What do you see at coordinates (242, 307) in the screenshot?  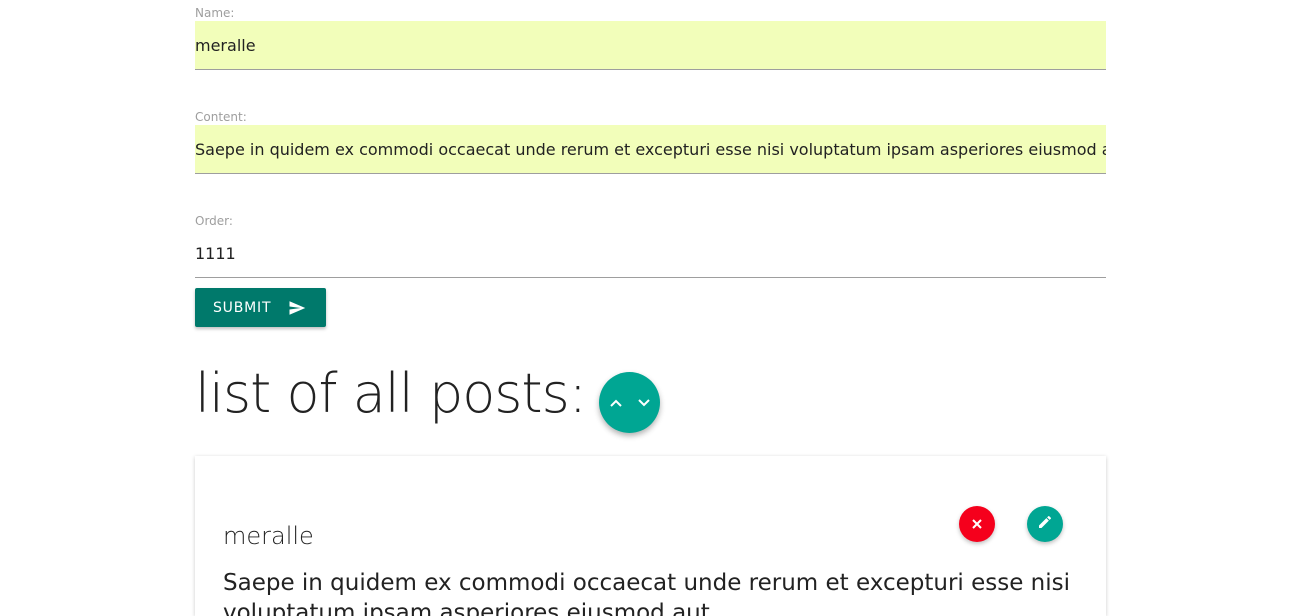 I see `submit-button-label: SUBMIT` at bounding box center [242, 307].